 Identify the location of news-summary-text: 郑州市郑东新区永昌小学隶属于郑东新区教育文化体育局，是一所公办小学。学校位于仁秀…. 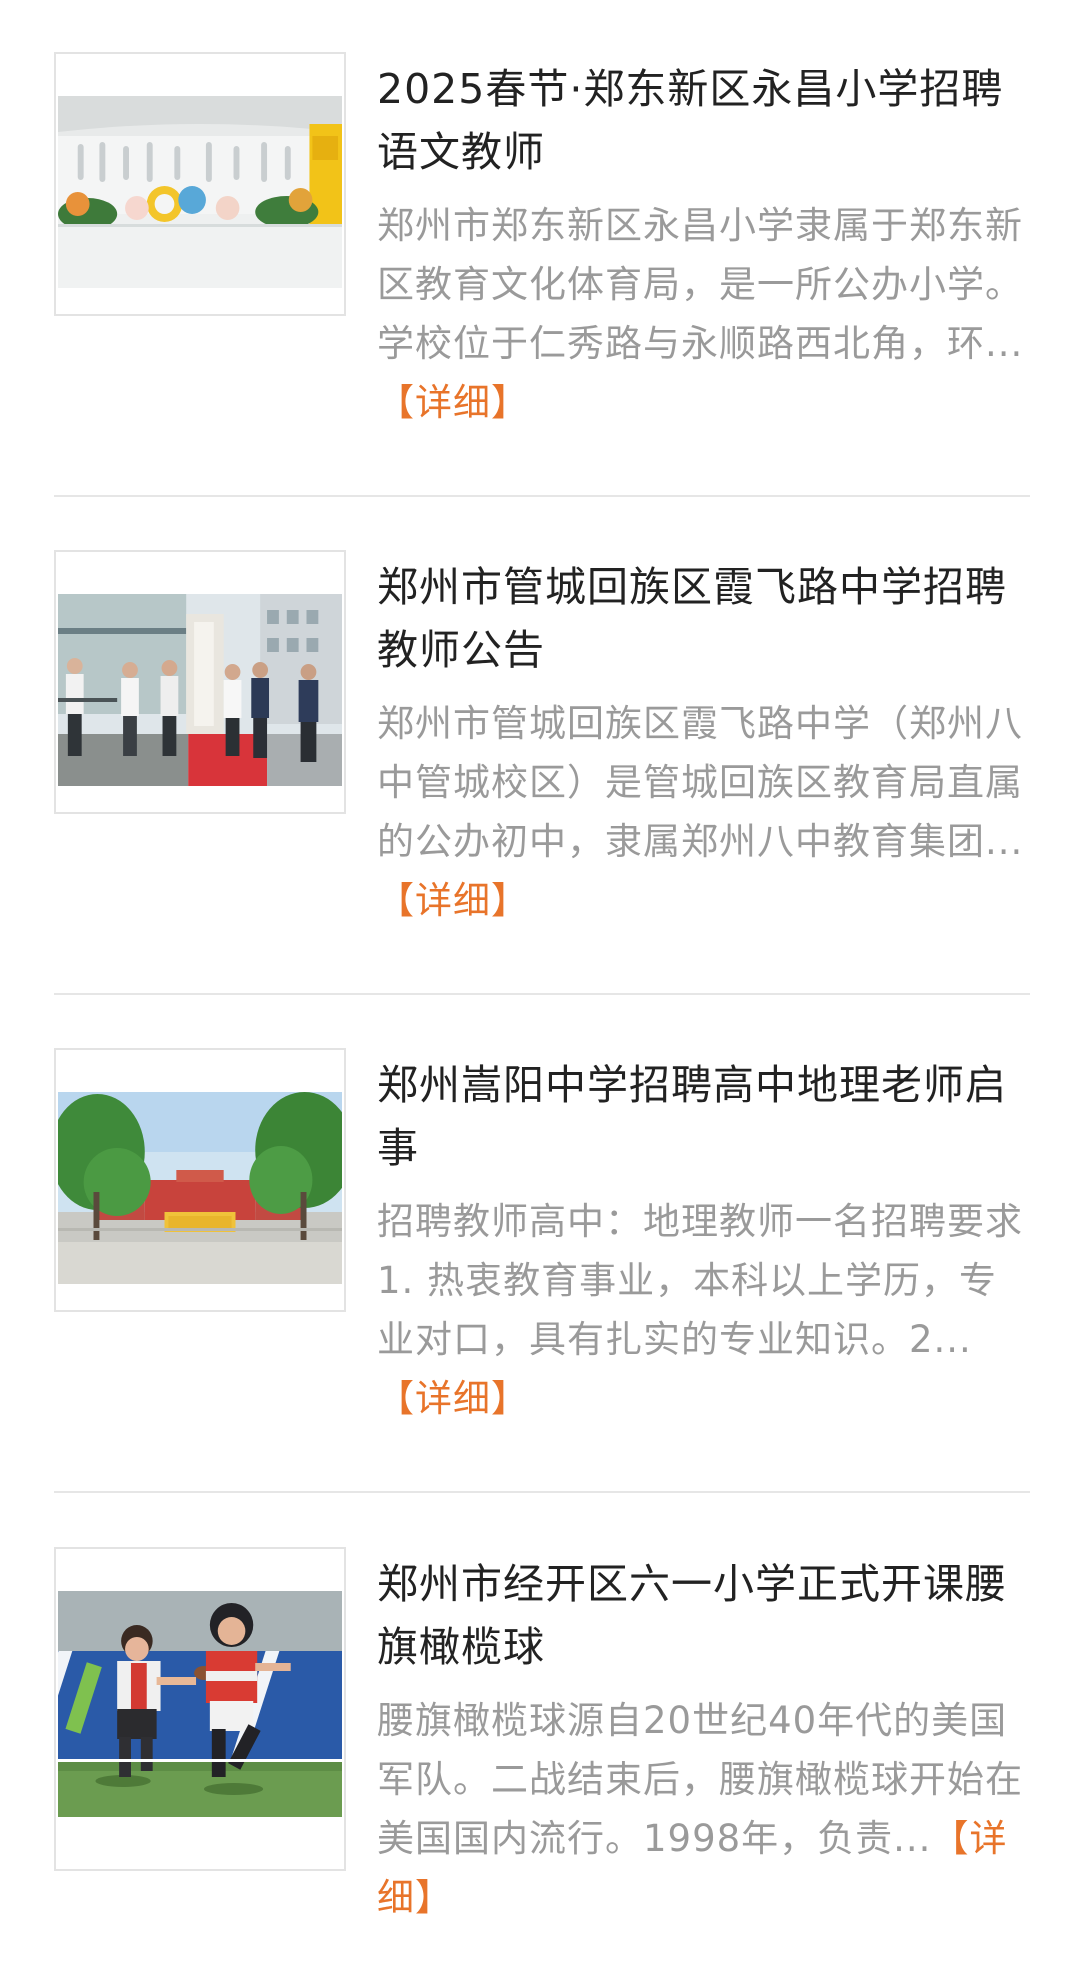
(700, 284).